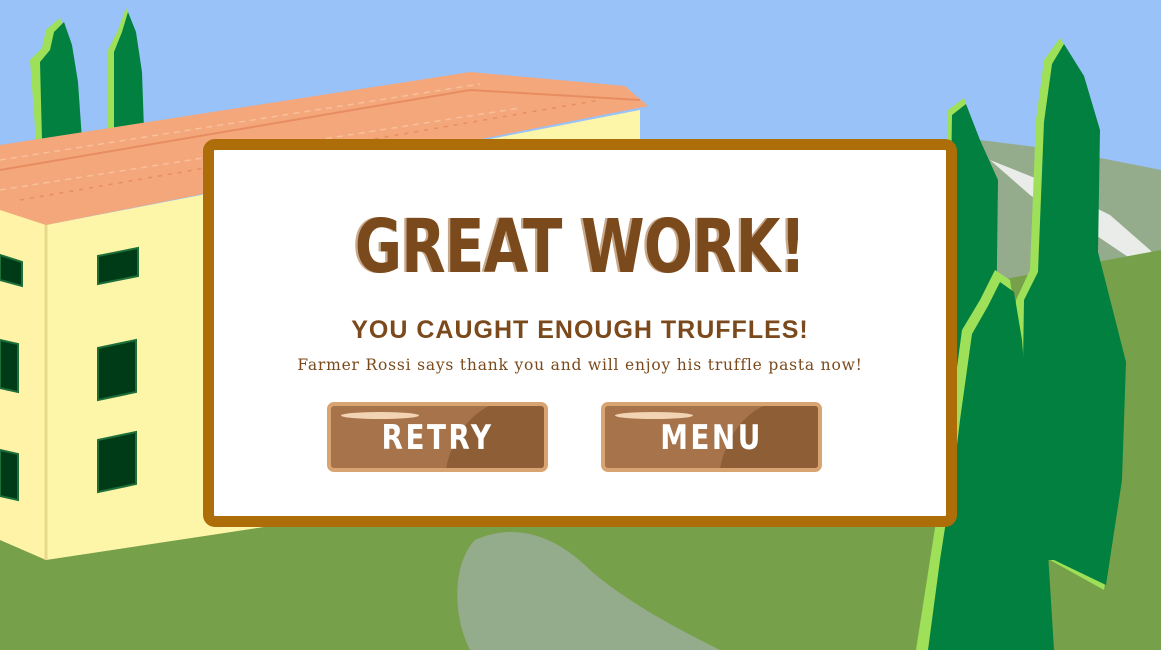 The image size is (1161, 650). What do you see at coordinates (580, 330) in the screenshot?
I see `dialog-subtitle: YOU CAUGHT ENOUGH TRUFFLES!` at bounding box center [580, 330].